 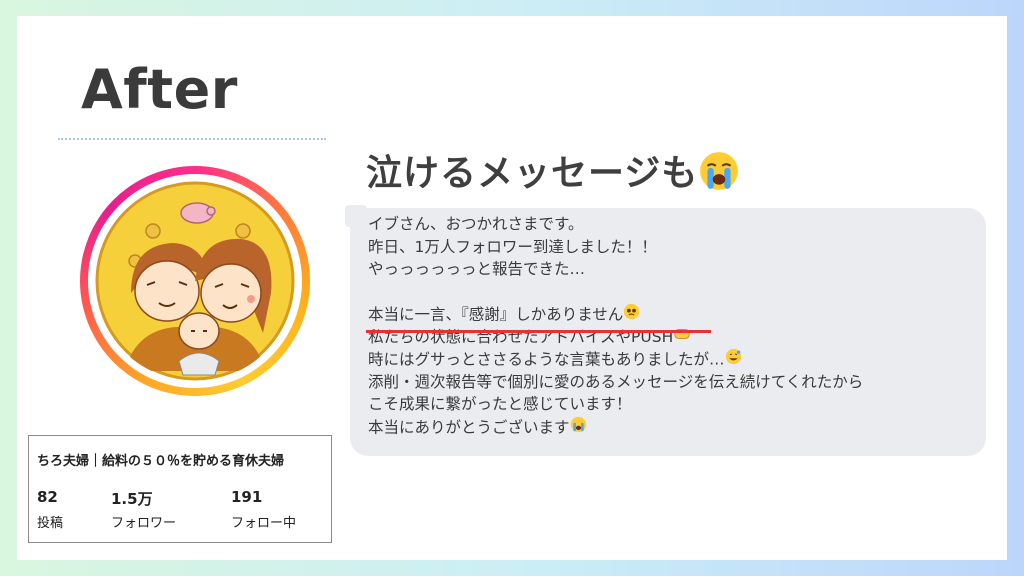 I want to click on message-line-highlight: 本当に一言、『感謝』しかありません, so click(x=675, y=314).